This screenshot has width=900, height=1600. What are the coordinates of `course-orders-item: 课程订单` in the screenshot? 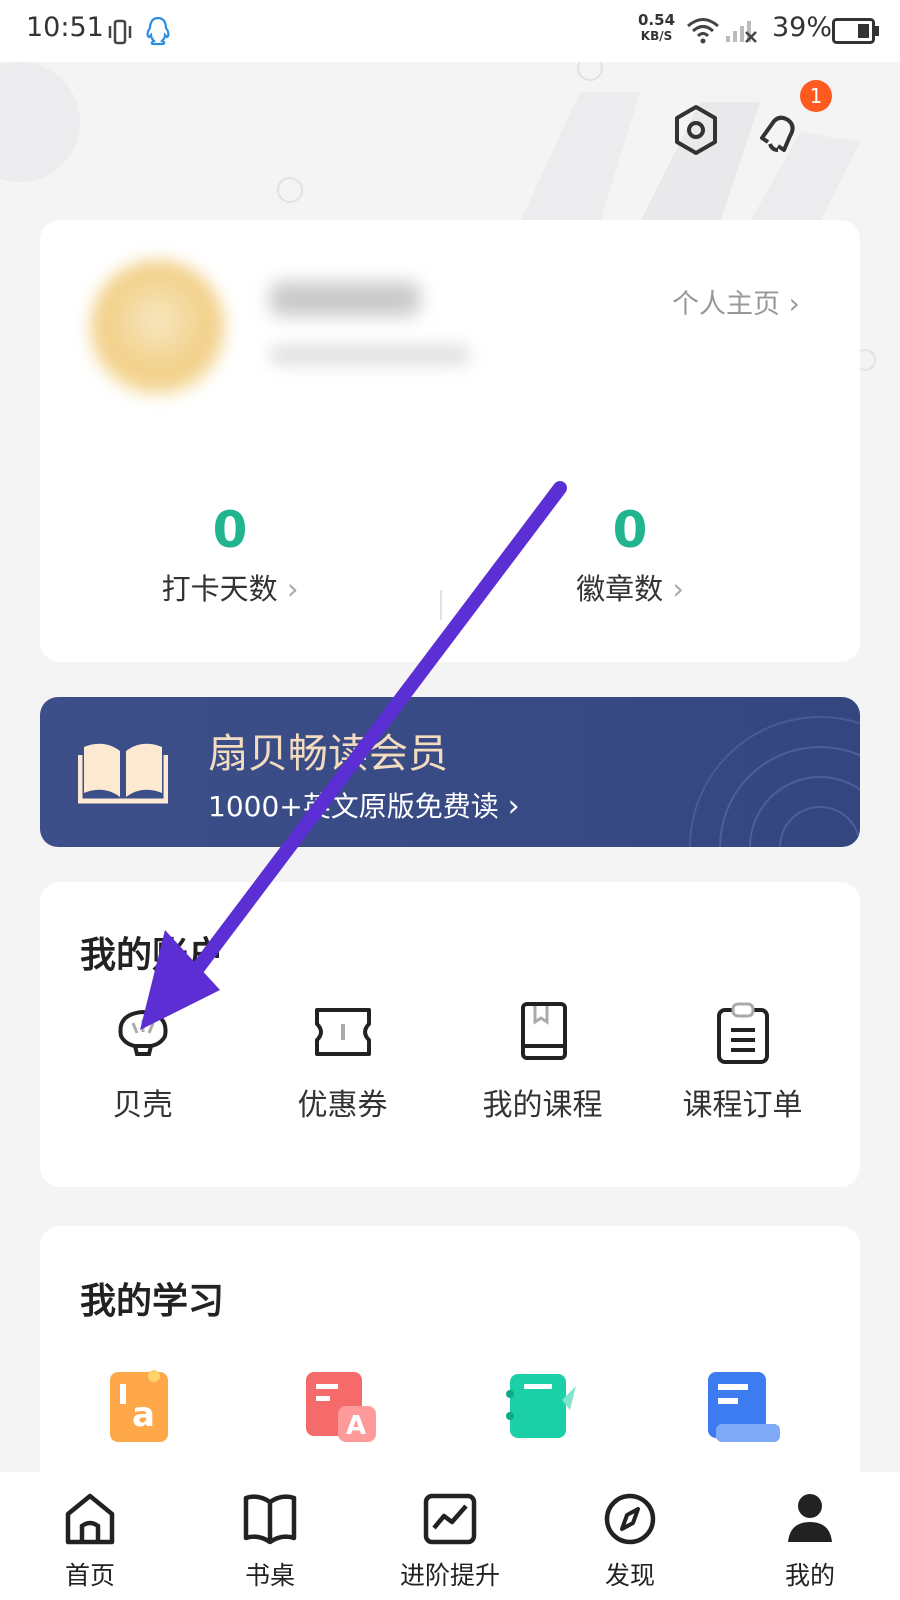 It's located at (742, 1063).